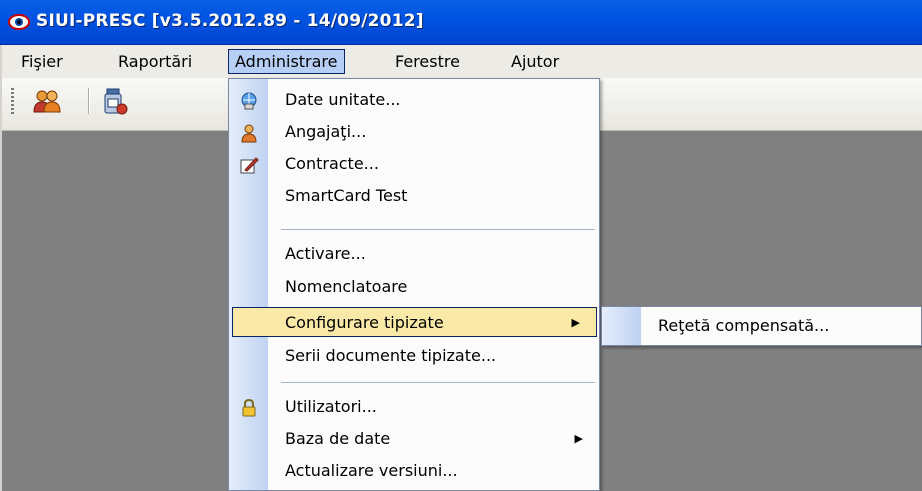 The width and height of the screenshot is (922, 491). I want to click on person-icon, so click(249, 133).